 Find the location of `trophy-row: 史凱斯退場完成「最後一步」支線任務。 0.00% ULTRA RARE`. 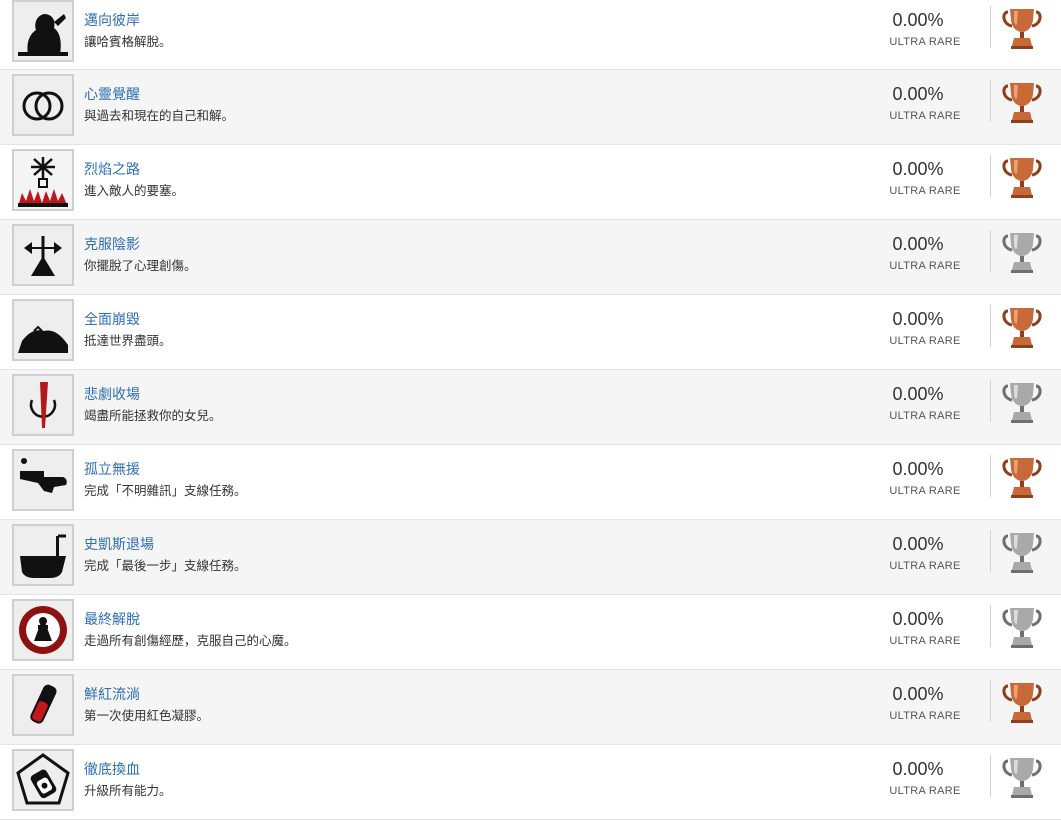

trophy-row: 史凱斯退場完成「最後一步」支線任務。 0.00% ULTRA RARE is located at coordinates (530, 557).